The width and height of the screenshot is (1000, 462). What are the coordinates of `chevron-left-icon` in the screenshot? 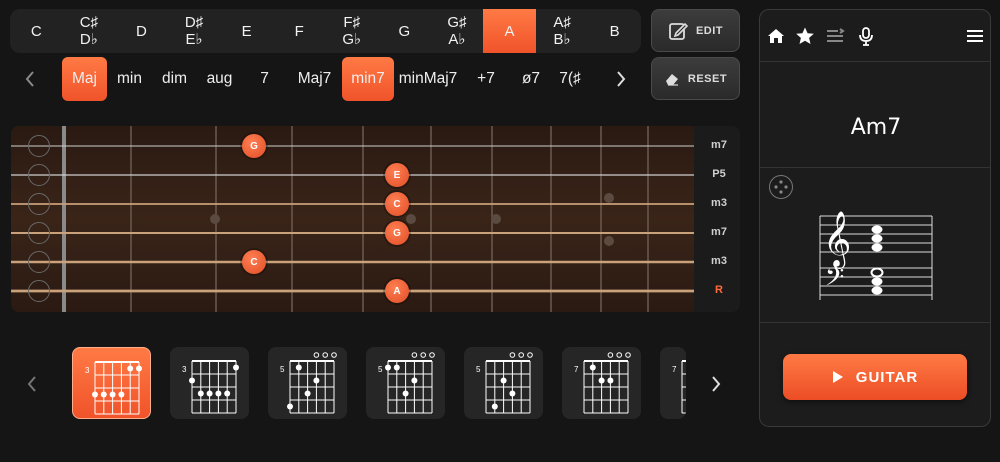 It's located at (29, 79).